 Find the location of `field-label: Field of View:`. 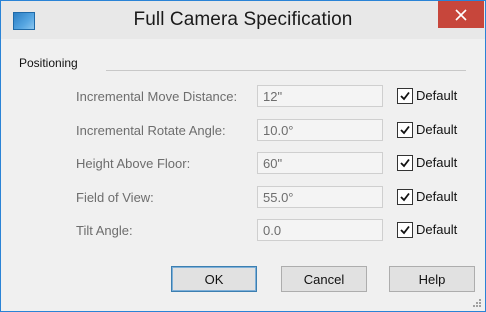

field-label: Field of View: is located at coordinates (115, 197).